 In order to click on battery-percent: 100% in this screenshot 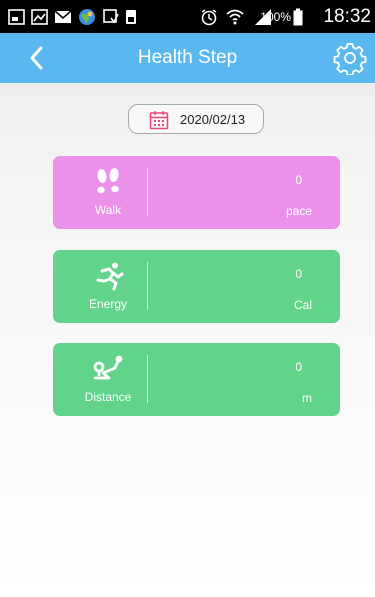, I will do `click(275, 17)`.